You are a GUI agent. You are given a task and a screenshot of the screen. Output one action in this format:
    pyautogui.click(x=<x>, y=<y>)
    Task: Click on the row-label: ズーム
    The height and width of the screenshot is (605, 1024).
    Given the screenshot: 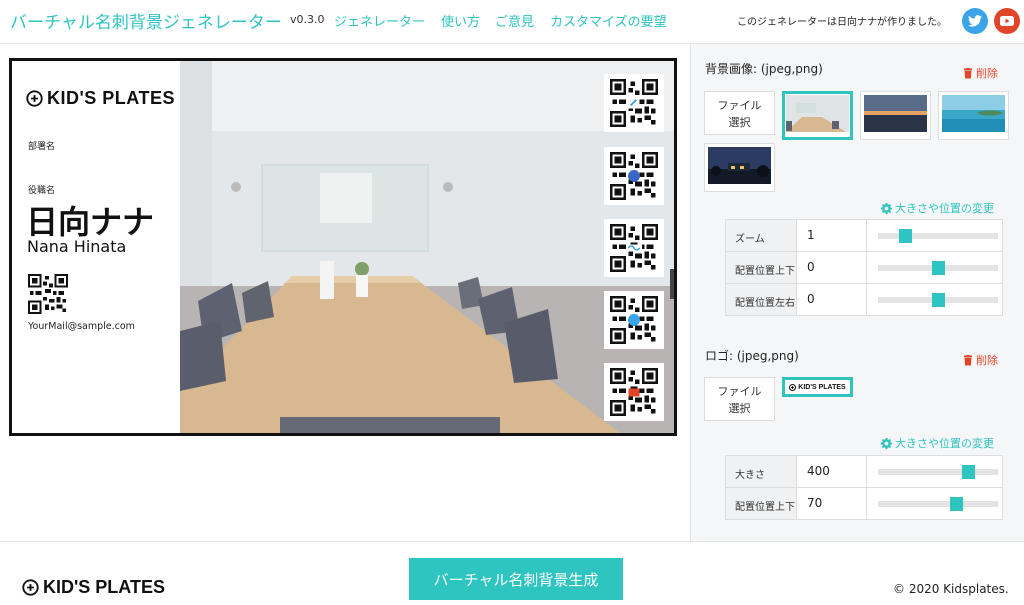 What is the action you would take?
    pyautogui.click(x=761, y=235)
    